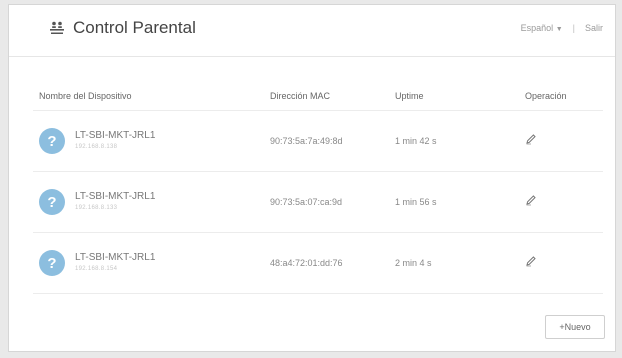 This screenshot has height=358, width=622. I want to click on chevron-down-icon: ▼, so click(559, 29).